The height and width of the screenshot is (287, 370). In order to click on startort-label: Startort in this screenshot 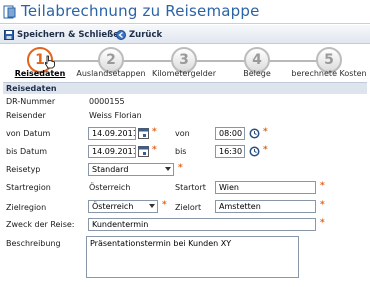, I will do `click(190, 187)`.